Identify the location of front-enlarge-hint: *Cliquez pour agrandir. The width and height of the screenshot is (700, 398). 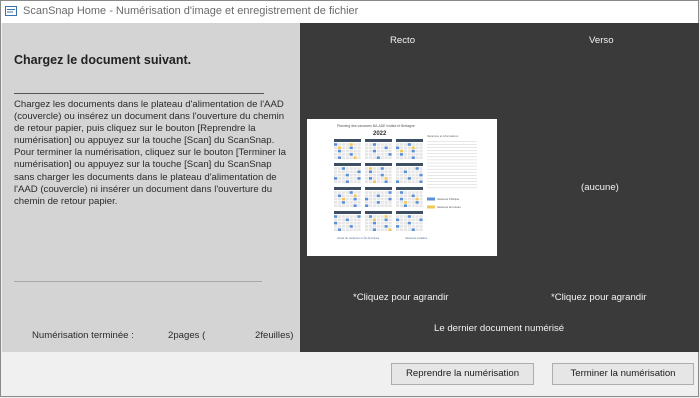
(400, 297).